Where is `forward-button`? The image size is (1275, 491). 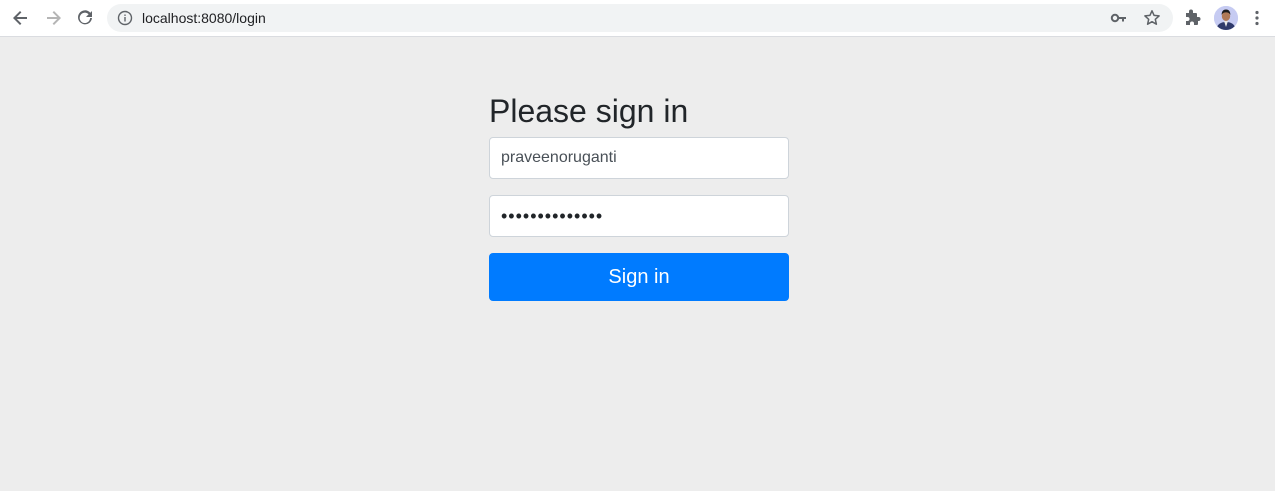
forward-button is located at coordinates (53, 18).